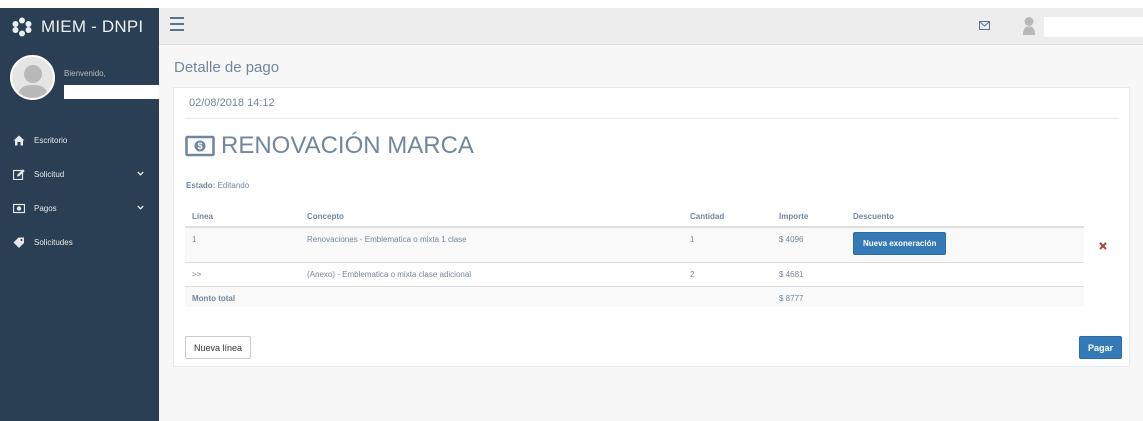  Describe the element at coordinates (965, 296) in the screenshot. I see `cell-empty` at that location.